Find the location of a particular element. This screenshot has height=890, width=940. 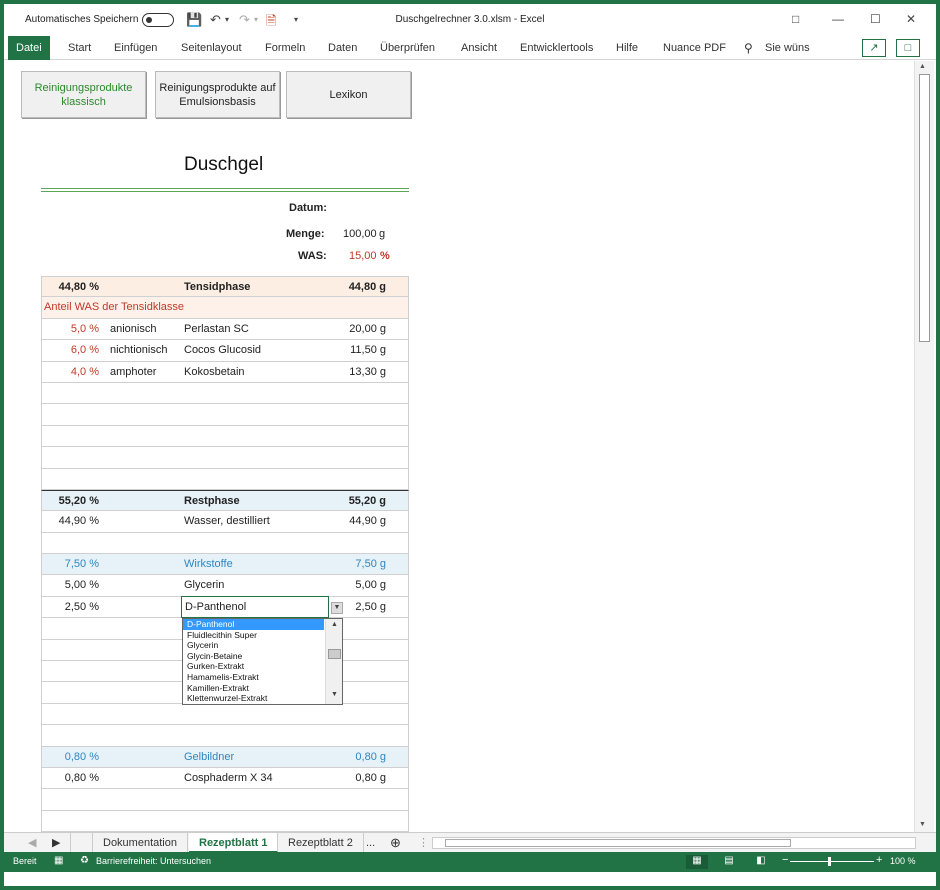

dropdown-option: D-Panthenol is located at coordinates (253, 624).